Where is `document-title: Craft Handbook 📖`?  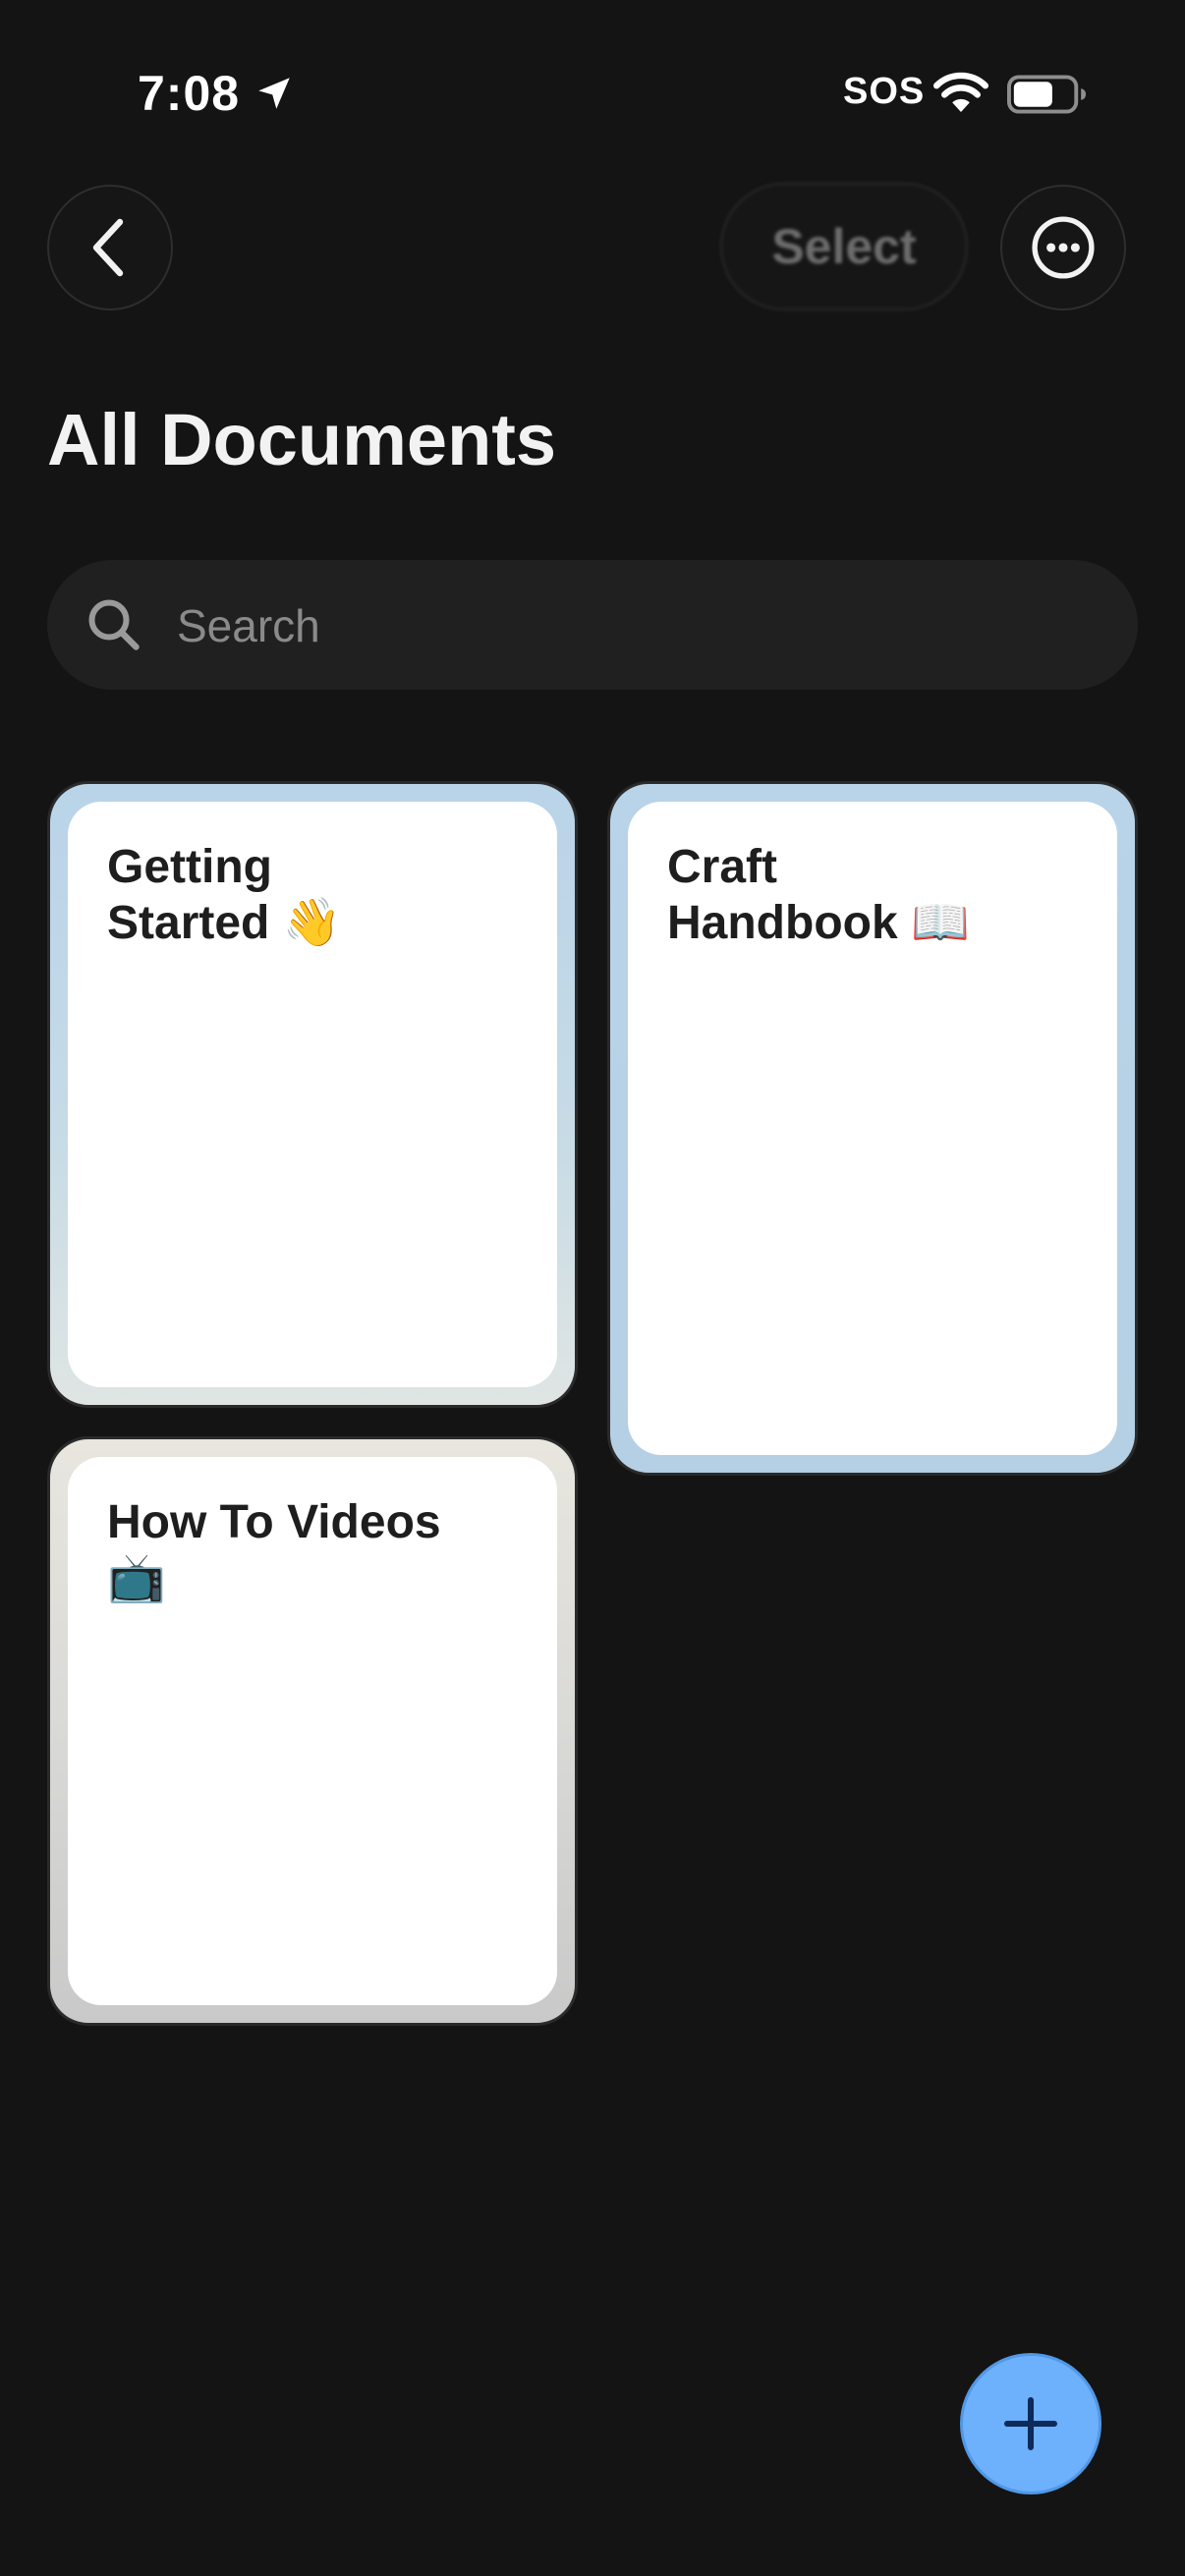 document-title: Craft Handbook 📖 is located at coordinates (819, 895).